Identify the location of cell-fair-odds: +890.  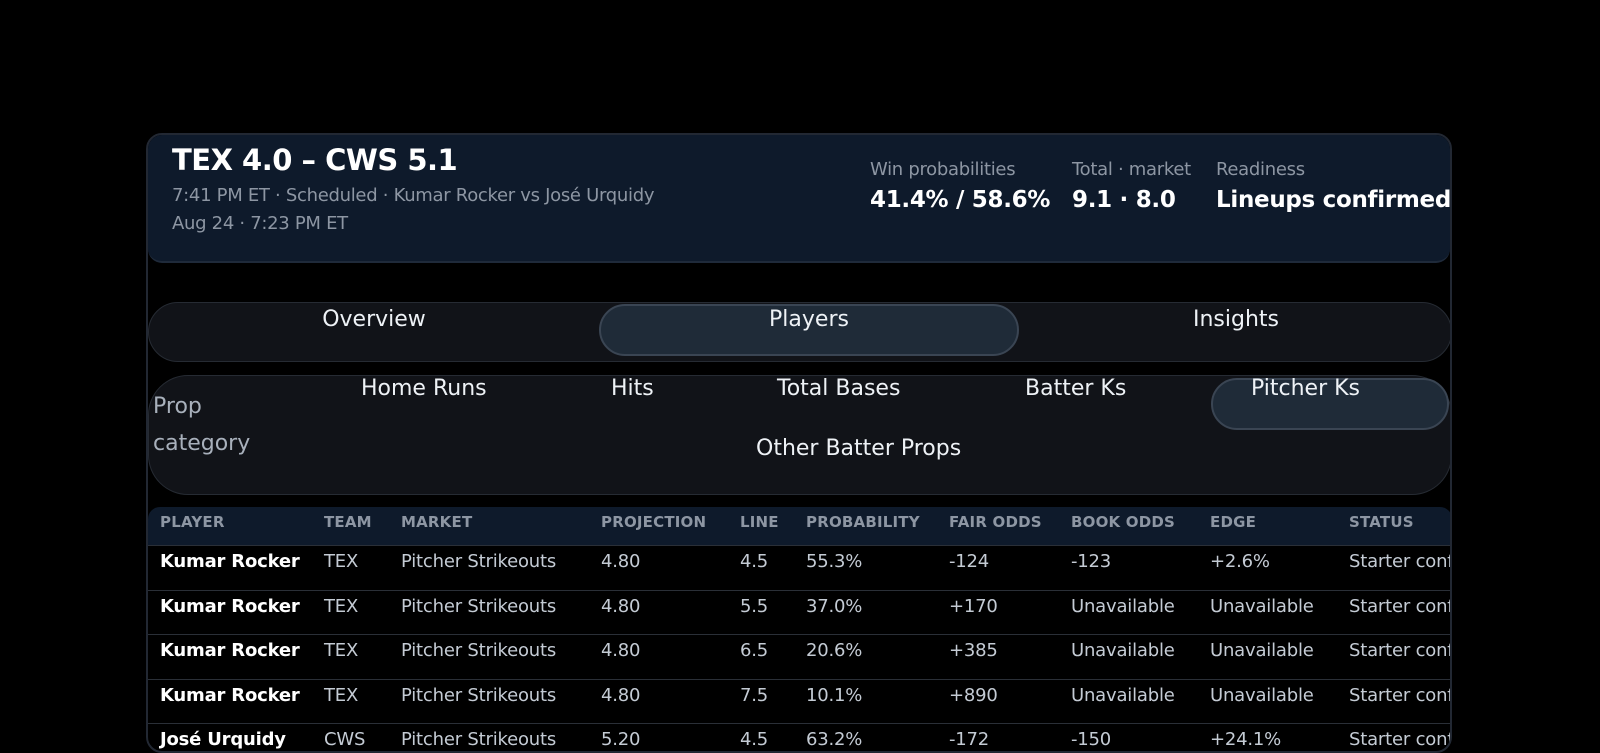
(973, 695).